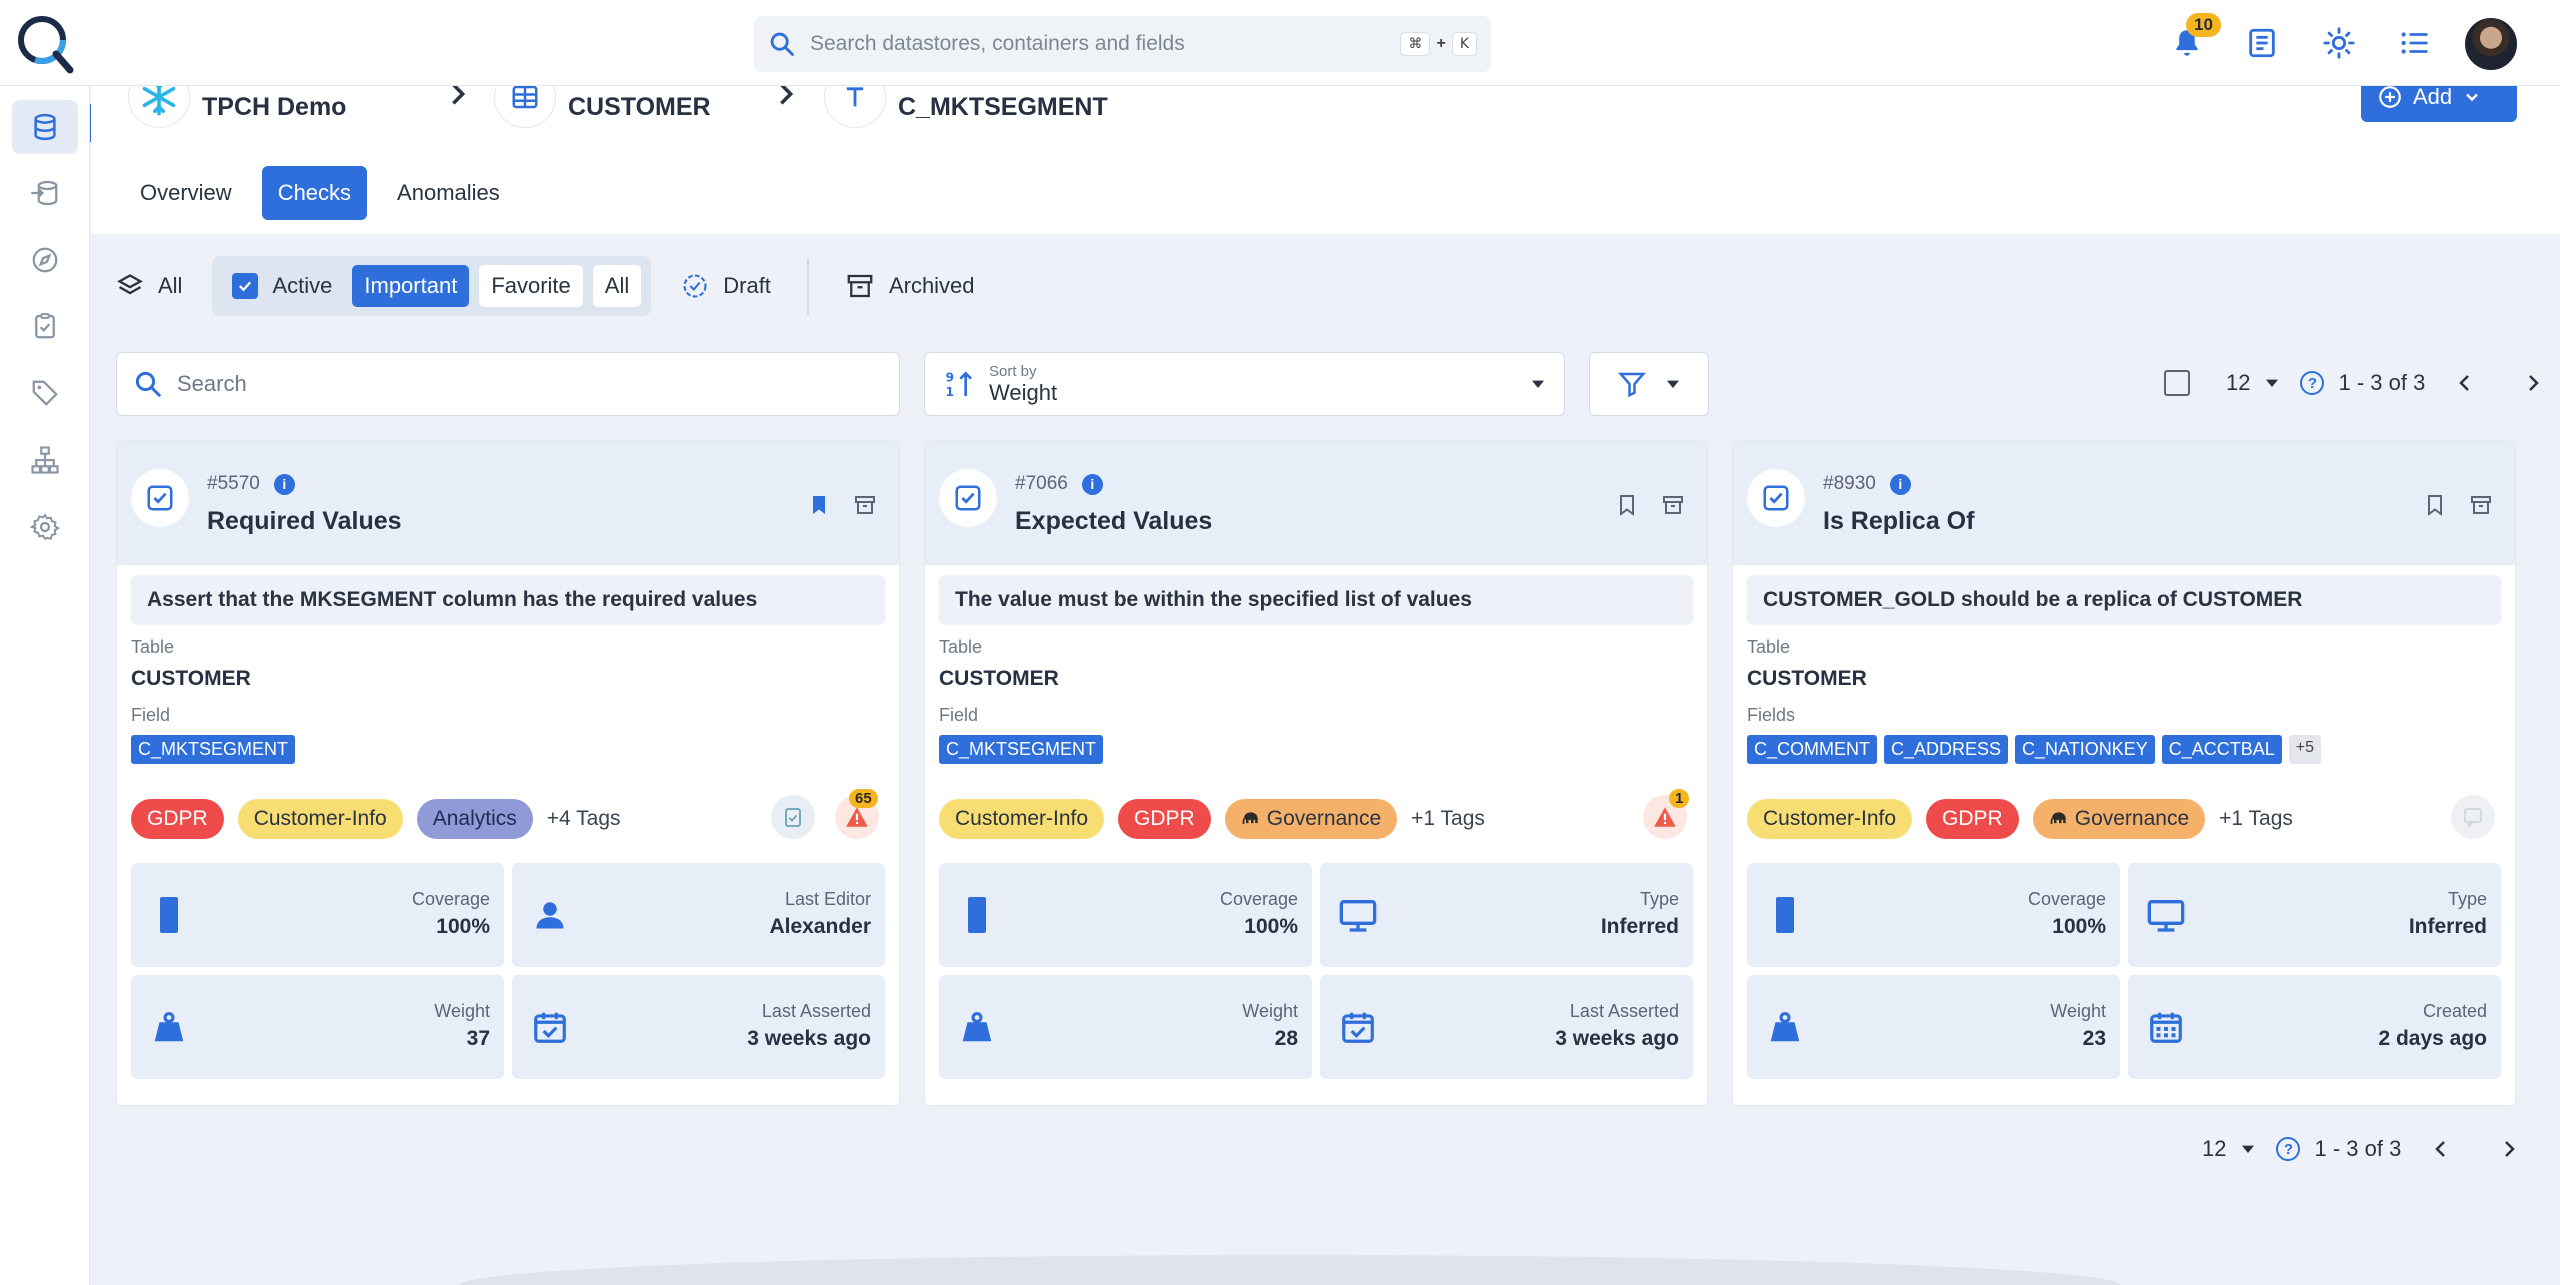 Image resolution: width=2560 pixels, height=1285 pixels. What do you see at coordinates (2078, 1011) in the screenshot?
I see `stat-label: Weight` at bounding box center [2078, 1011].